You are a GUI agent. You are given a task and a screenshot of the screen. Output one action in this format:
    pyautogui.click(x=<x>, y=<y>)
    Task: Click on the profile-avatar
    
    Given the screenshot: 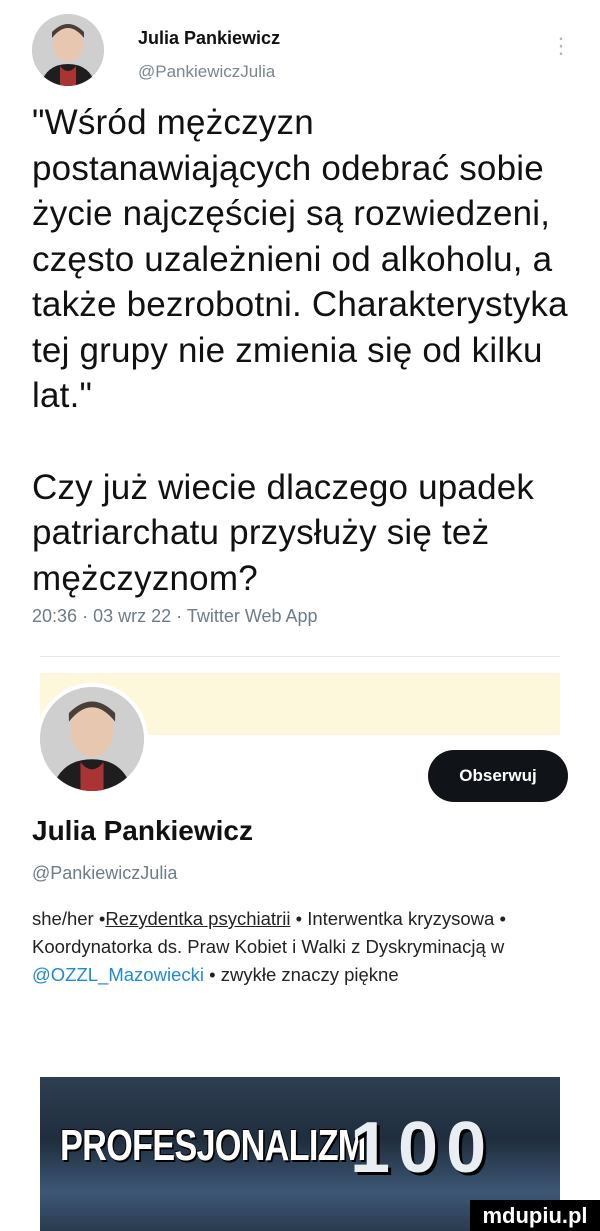 What is the action you would take?
    pyautogui.click(x=92, y=739)
    